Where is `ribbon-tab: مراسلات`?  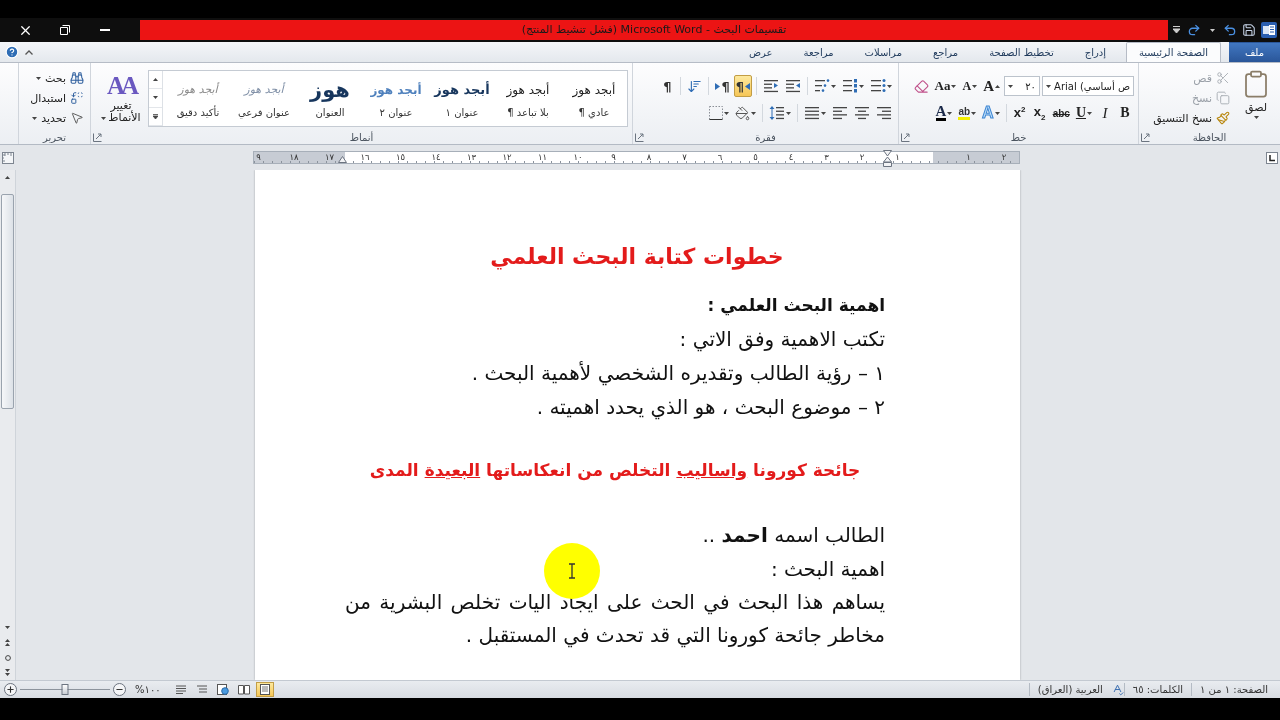 ribbon-tab: مراسلات is located at coordinates (883, 52).